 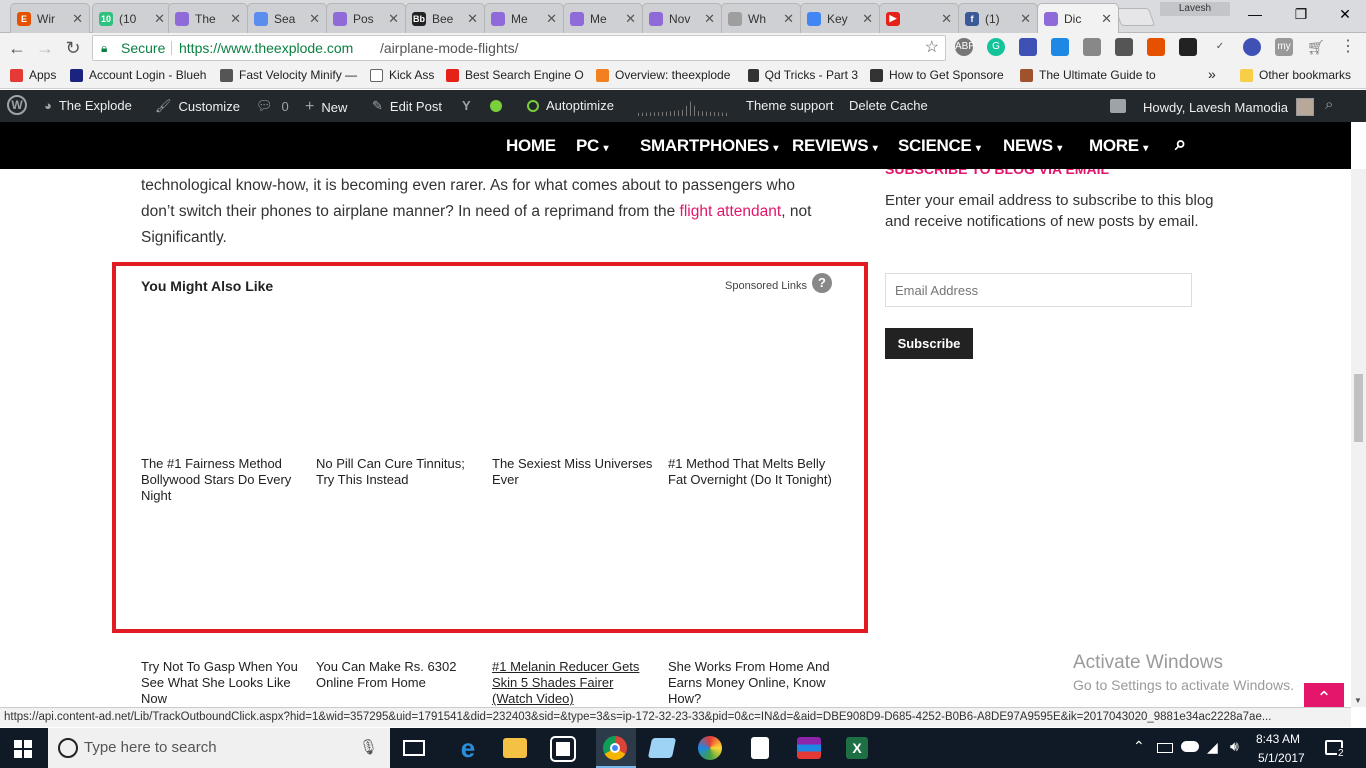 I want to click on notepad-icon, so click(x=662, y=748).